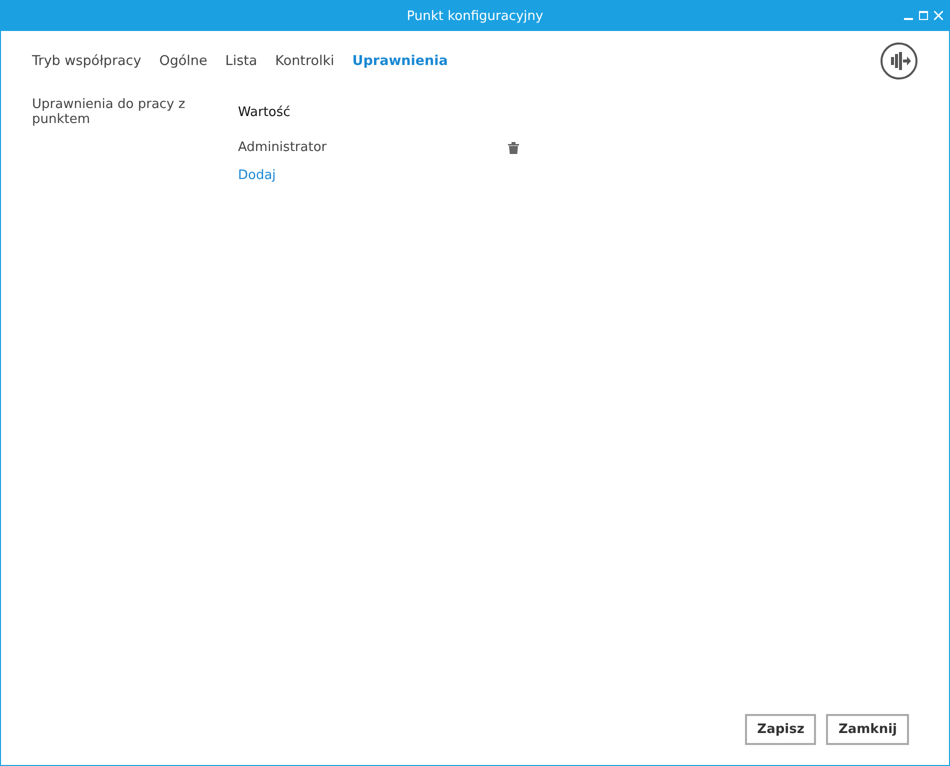  What do you see at coordinates (109, 112) in the screenshot?
I see `field-label: Uprawnienia do pracy z punktem` at bounding box center [109, 112].